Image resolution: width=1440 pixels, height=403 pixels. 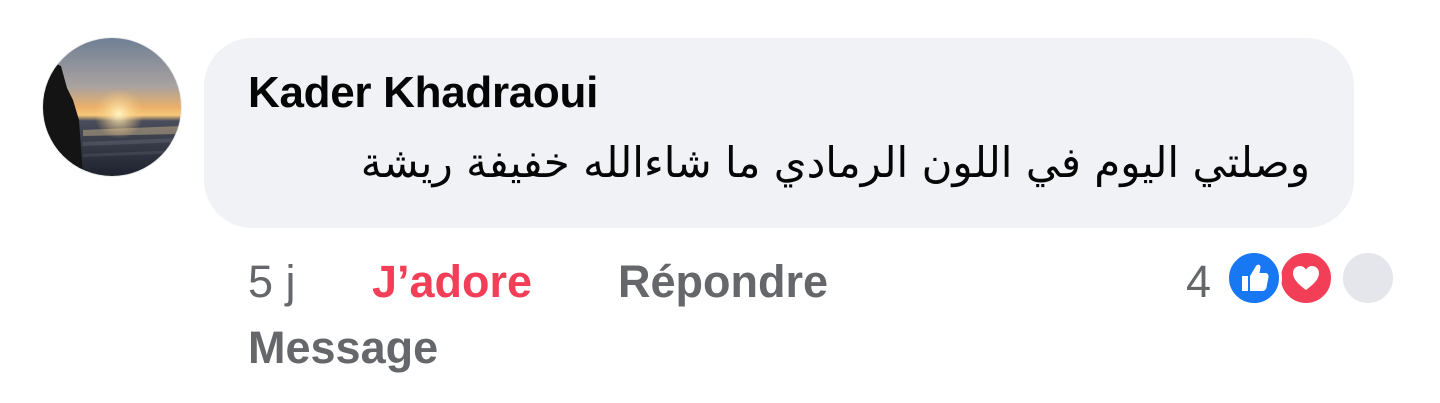 I want to click on avatar, so click(x=112, y=107).